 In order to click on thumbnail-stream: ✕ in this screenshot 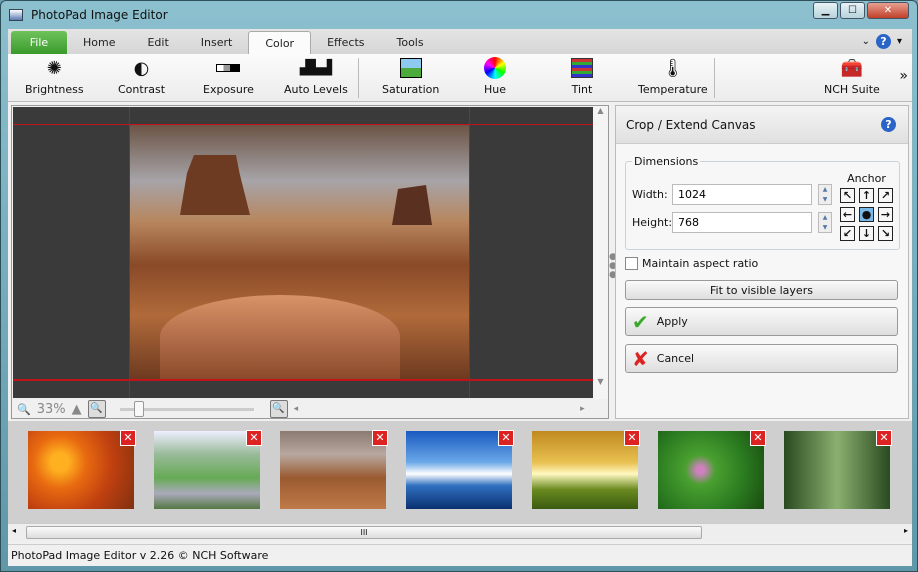, I will do `click(208, 469)`.